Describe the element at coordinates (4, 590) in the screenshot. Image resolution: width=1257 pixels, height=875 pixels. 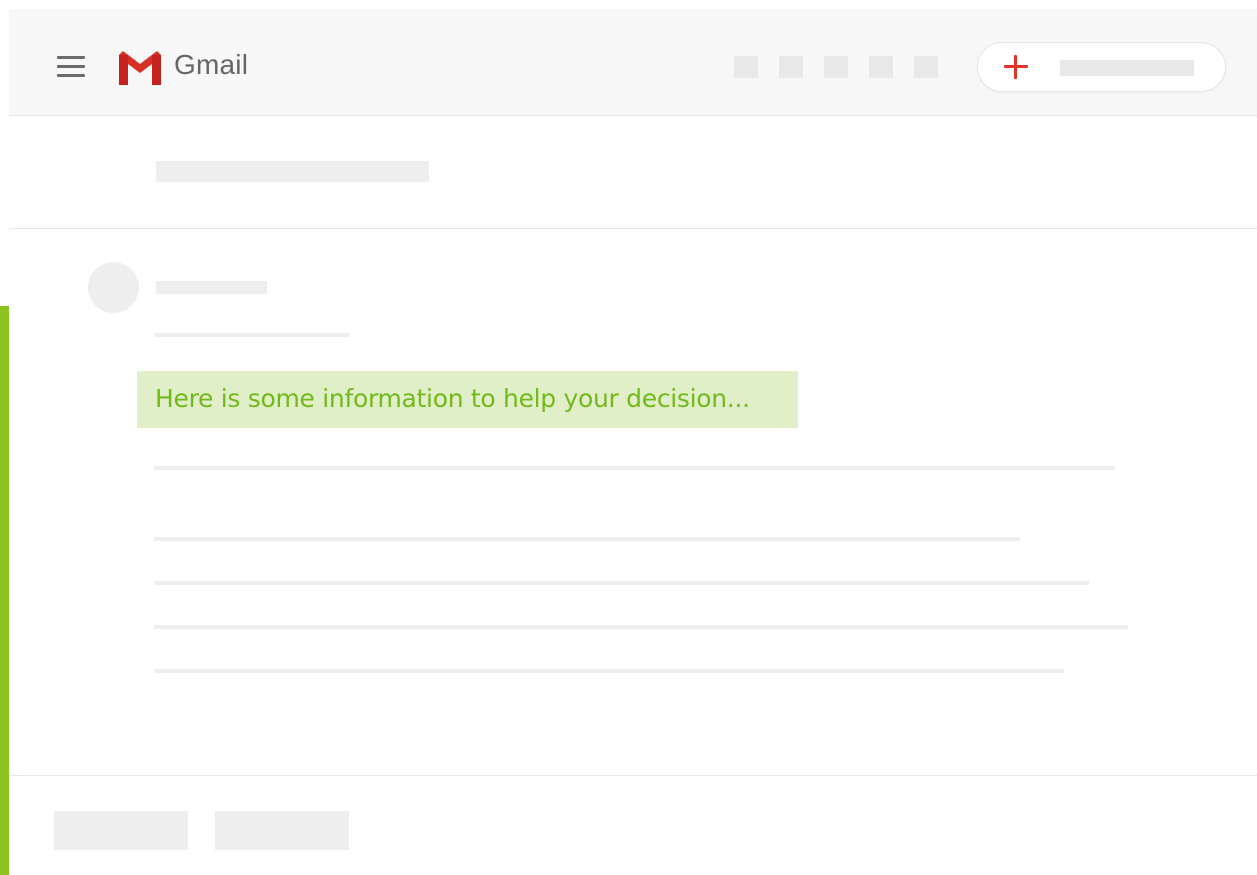
I see `accent-bar-left` at that location.